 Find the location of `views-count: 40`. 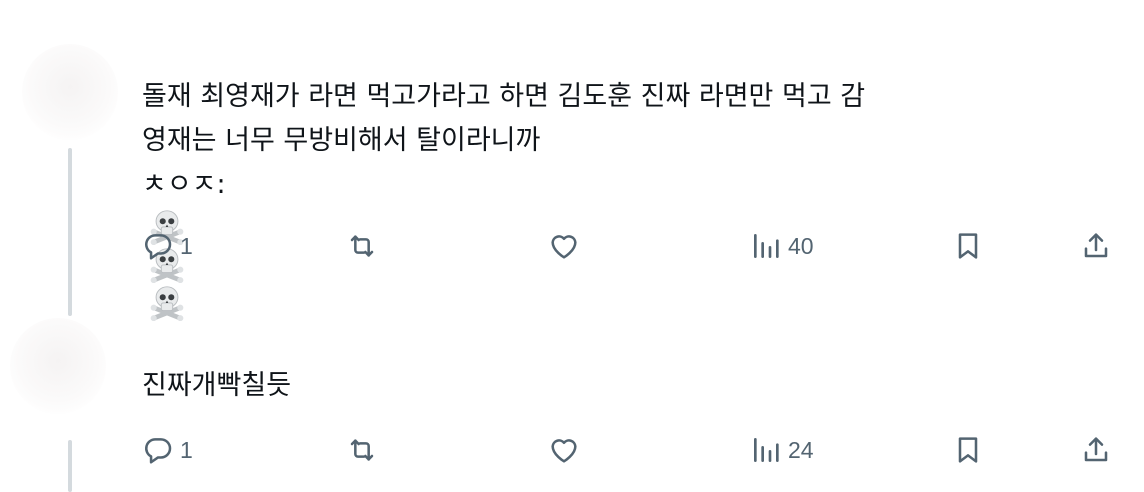

views-count: 40 is located at coordinates (801, 245).